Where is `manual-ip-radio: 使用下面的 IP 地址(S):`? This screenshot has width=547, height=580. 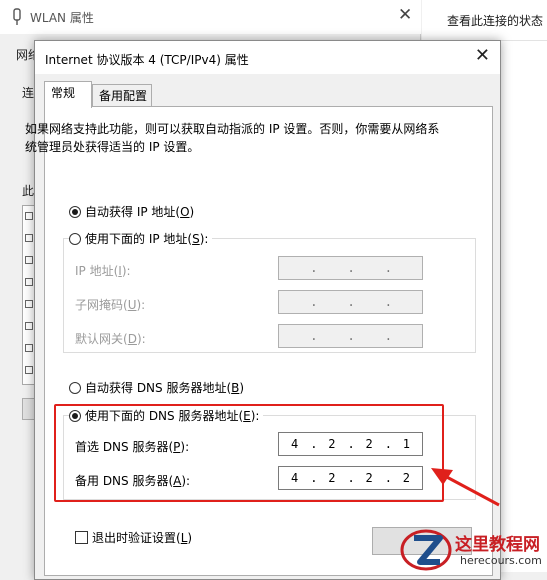
manual-ip-radio: 使用下面的 IP 地址(S): is located at coordinates (141, 238).